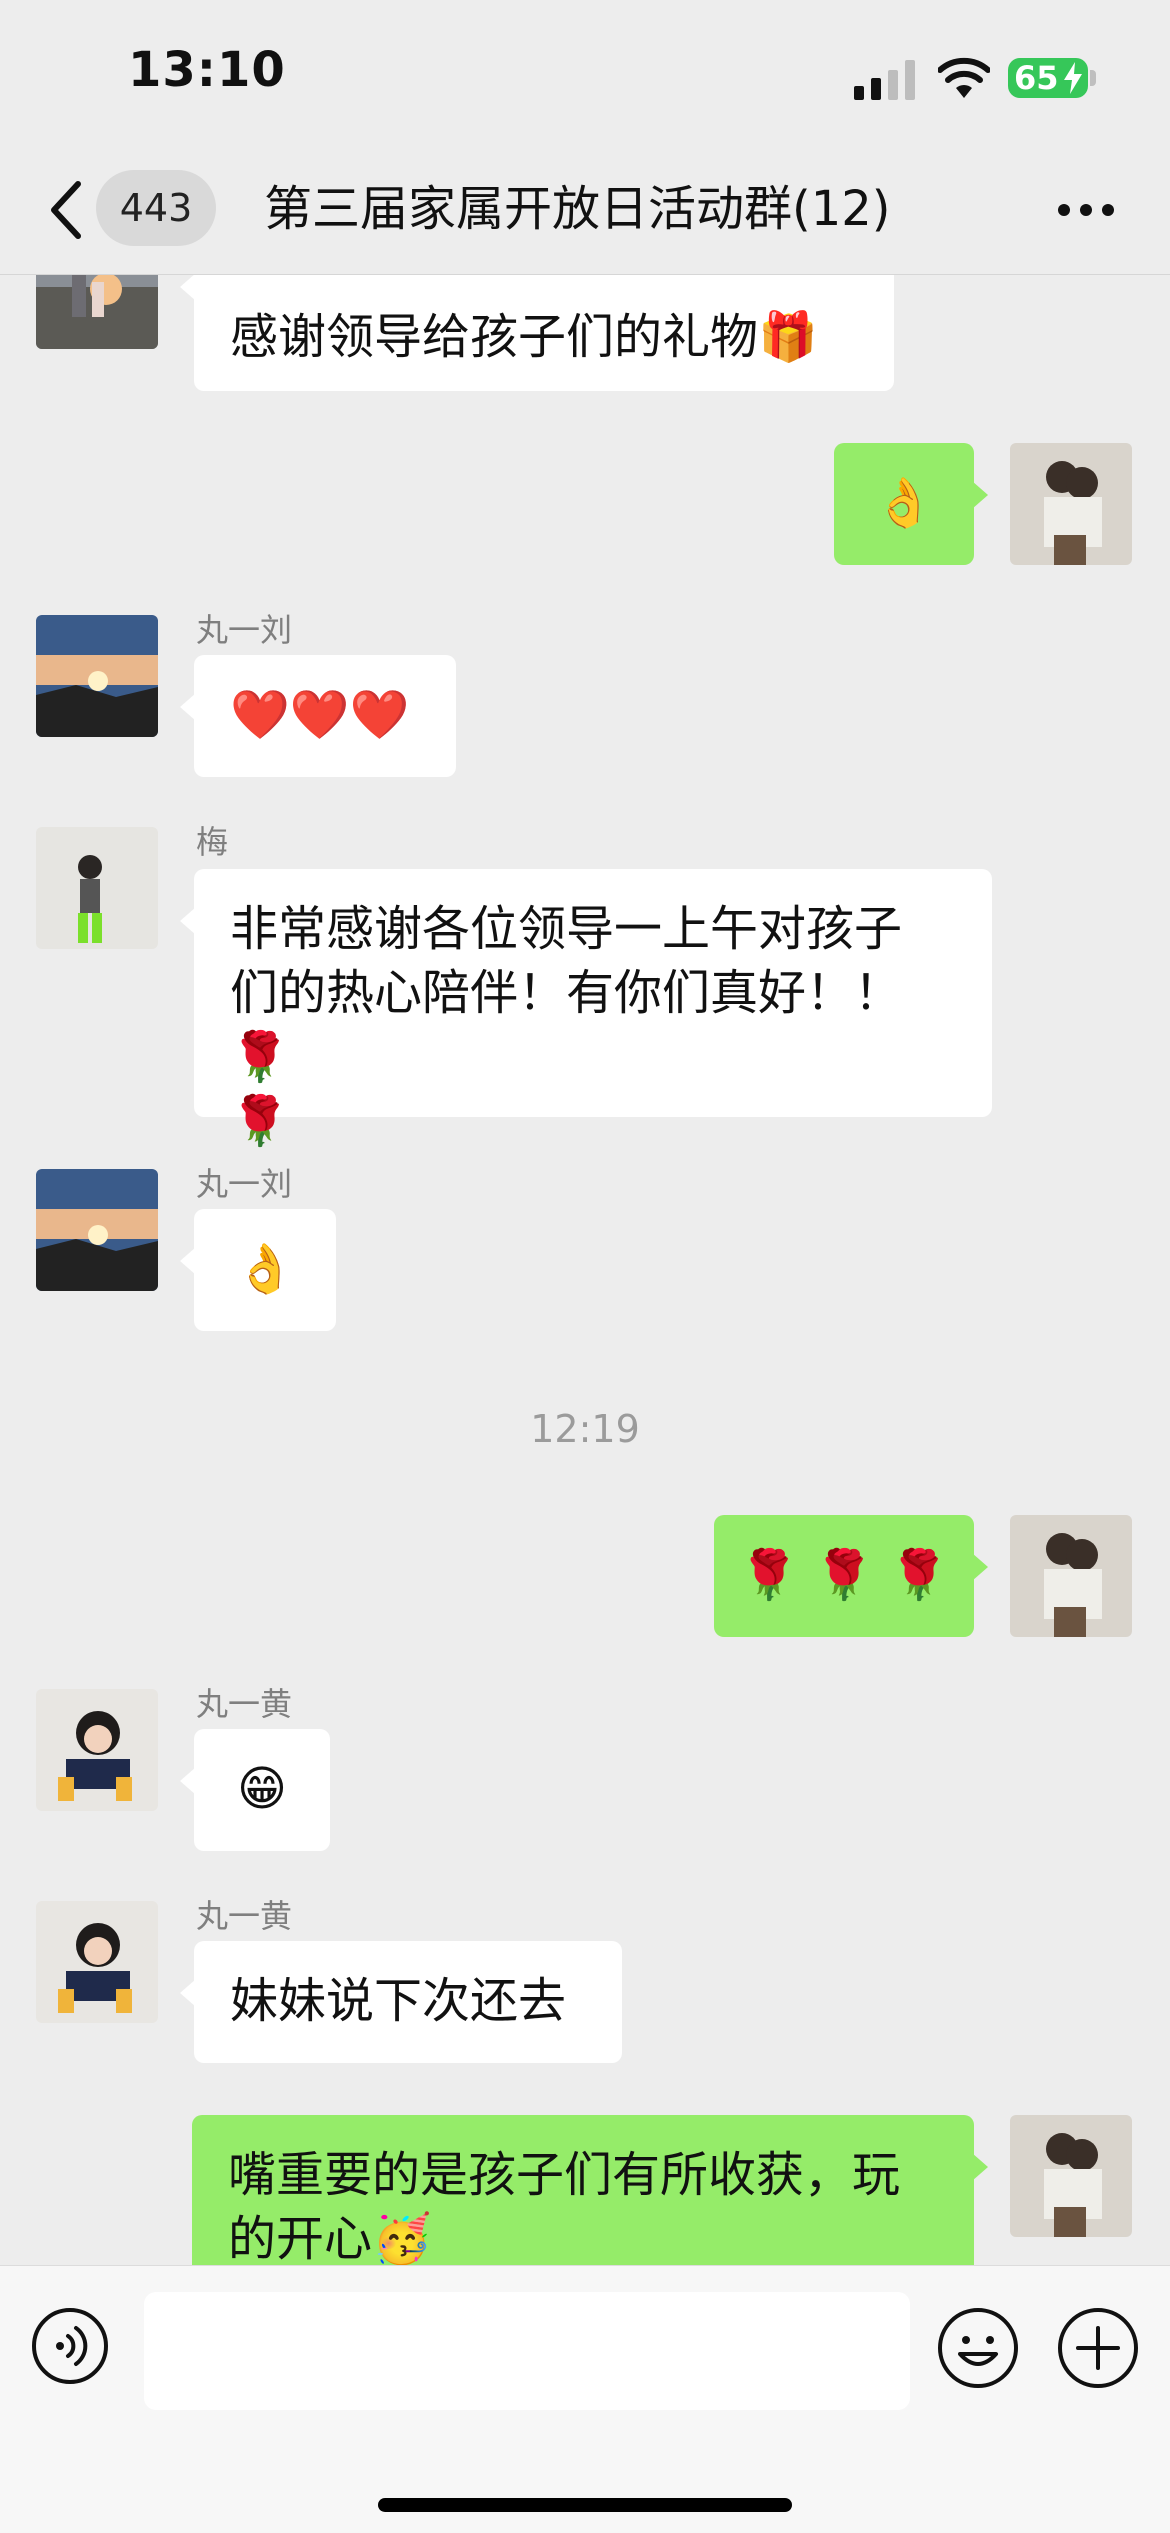  I want to click on message-bubble: 感谢领导给孩子们的礼物🎁, so click(537, 333).